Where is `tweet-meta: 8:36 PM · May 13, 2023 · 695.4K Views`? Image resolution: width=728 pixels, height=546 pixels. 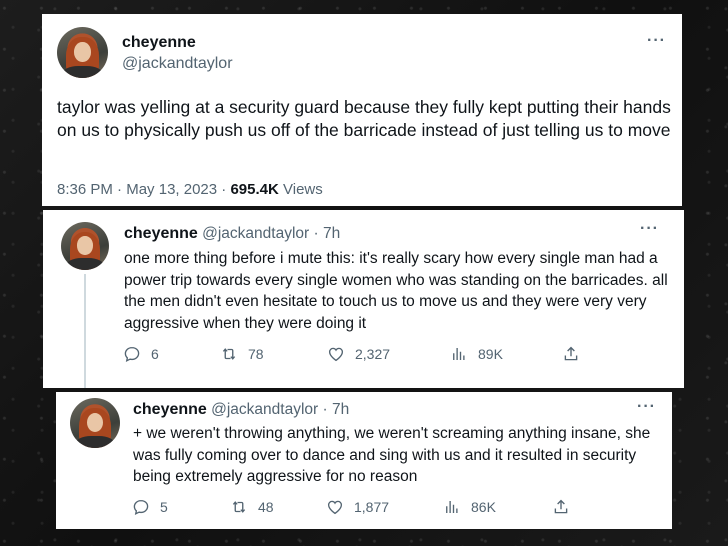
tweet-meta: 8:36 PM · May 13, 2023 · 695.4K Views is located at coordinates (190, 189).